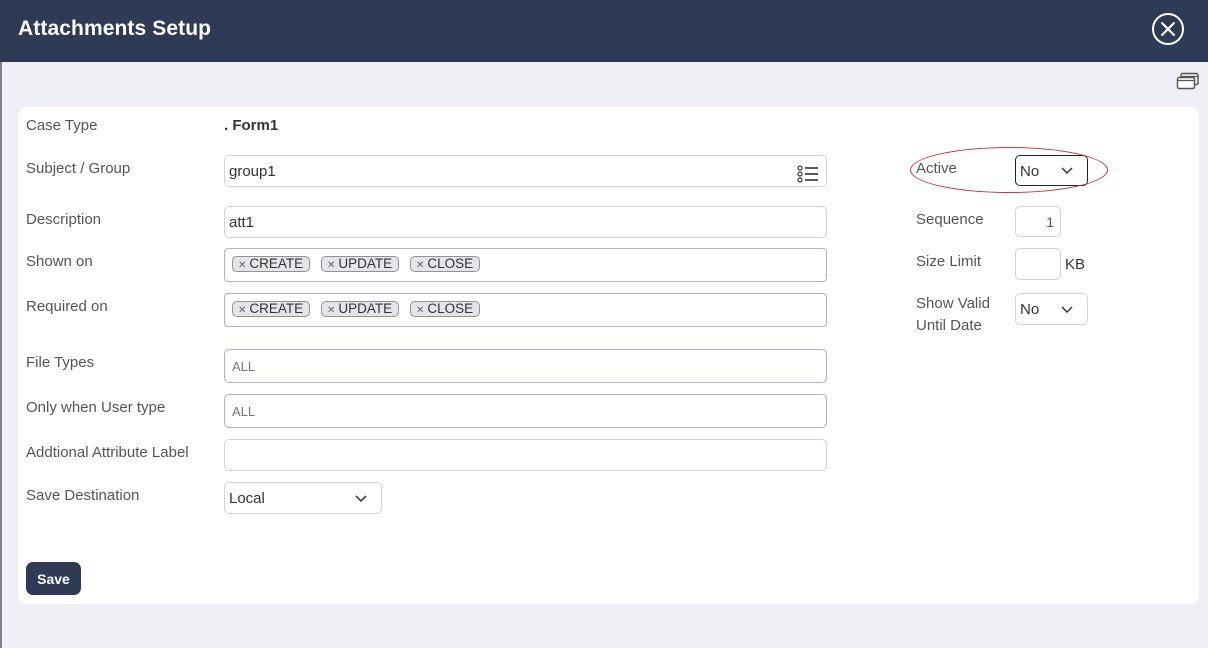 This screenshot has height=648, width=1208. Describe the element at coordinates (67, 306) in the screenshot. I see `required-on-label: Required on` at that location.